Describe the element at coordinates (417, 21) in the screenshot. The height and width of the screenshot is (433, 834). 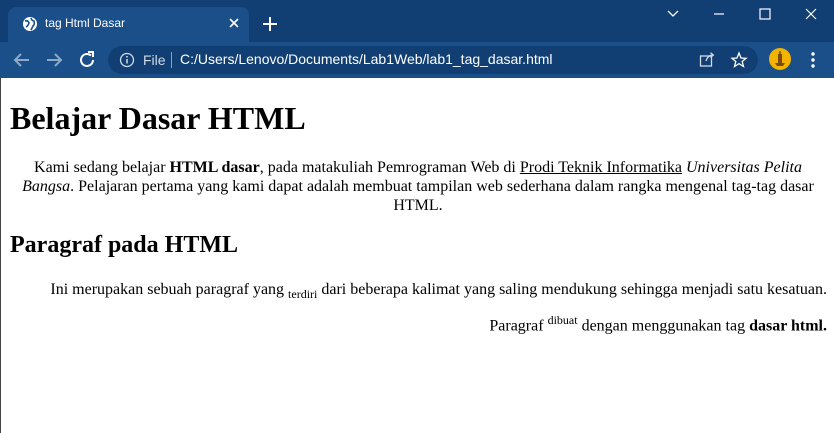
I see `title-bar: tag Html Dasar` at that location.